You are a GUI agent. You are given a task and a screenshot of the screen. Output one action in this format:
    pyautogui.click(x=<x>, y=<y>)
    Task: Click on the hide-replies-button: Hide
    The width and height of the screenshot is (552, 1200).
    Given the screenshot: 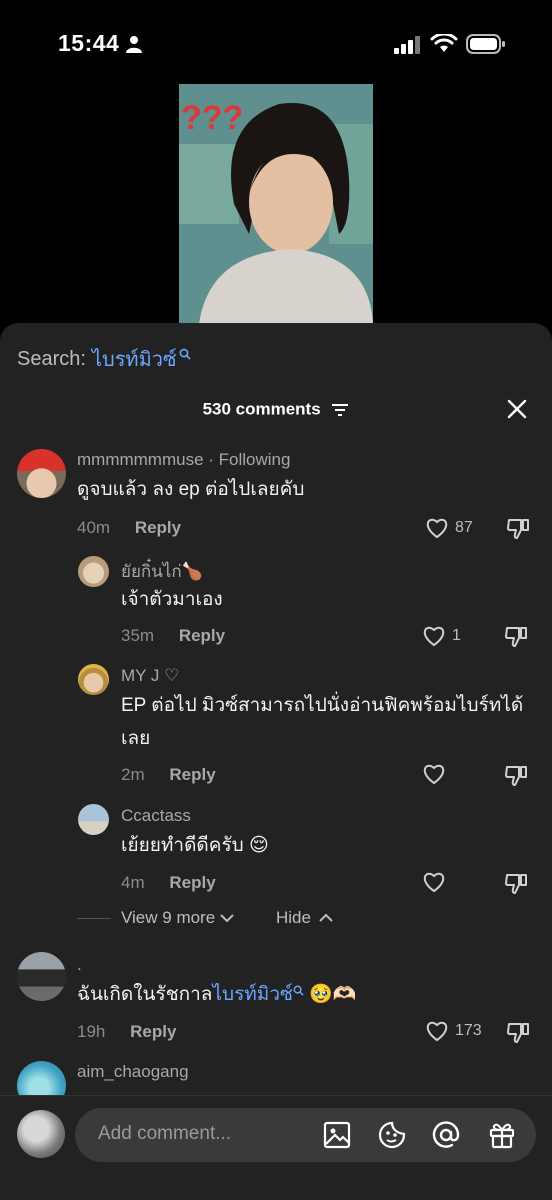 What is the action you would take?
    pyautogui.click(x=305, y=918)
    